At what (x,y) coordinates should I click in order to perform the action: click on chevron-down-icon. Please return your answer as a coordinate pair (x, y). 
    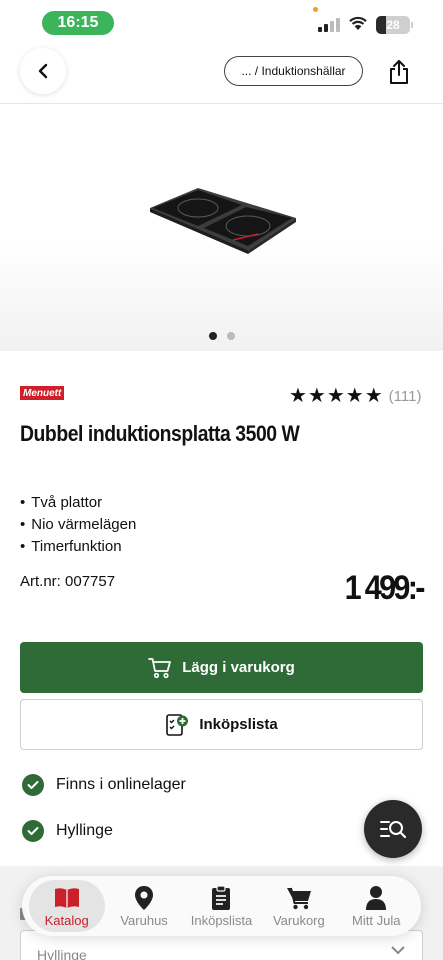
    Looking at the image, I should click on (398, 950).